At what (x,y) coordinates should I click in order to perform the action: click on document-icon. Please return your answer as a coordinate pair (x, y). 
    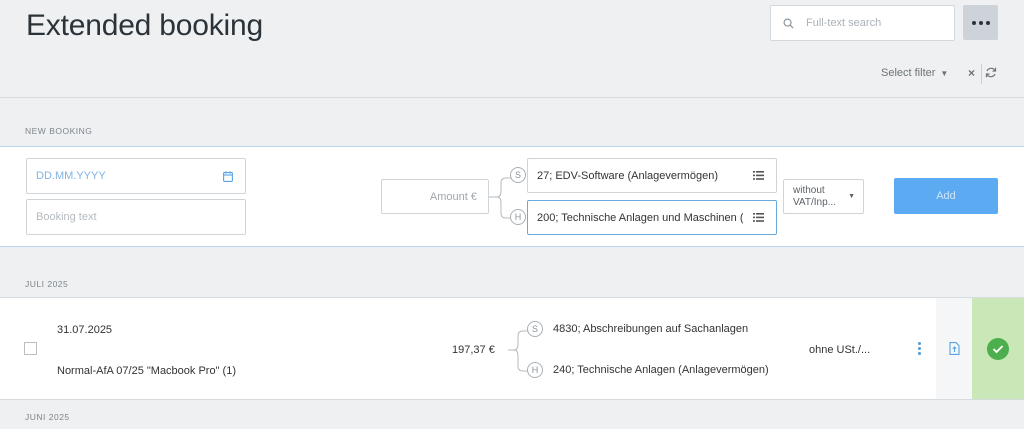
    Looking at the image, I should click on (954, 348).